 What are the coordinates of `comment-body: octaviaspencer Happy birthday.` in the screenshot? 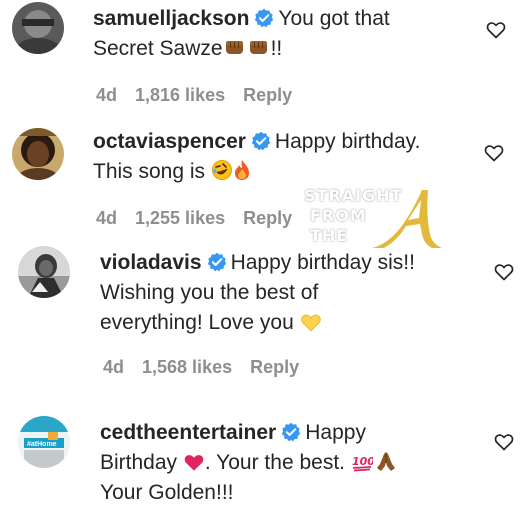 It's located at (256, 142).